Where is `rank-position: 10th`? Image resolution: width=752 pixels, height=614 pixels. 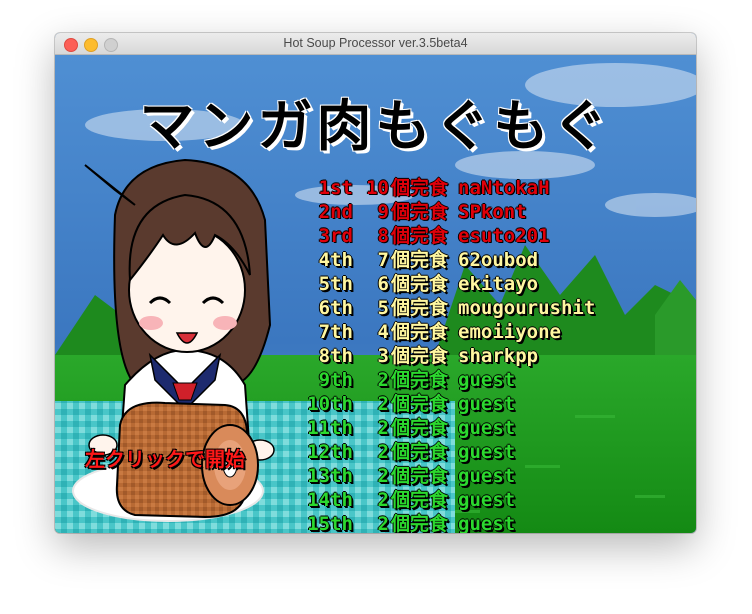
rank-position: 10th is located at coordinates (330, 404).